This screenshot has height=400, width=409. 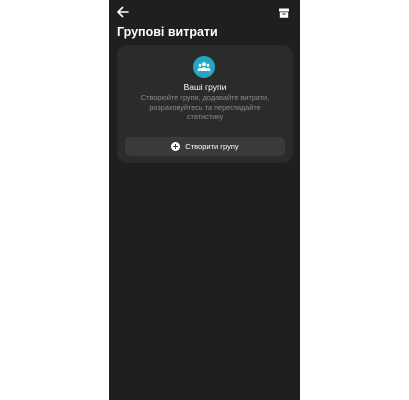 I want to click on group-icon, so click(x=204, y=66).